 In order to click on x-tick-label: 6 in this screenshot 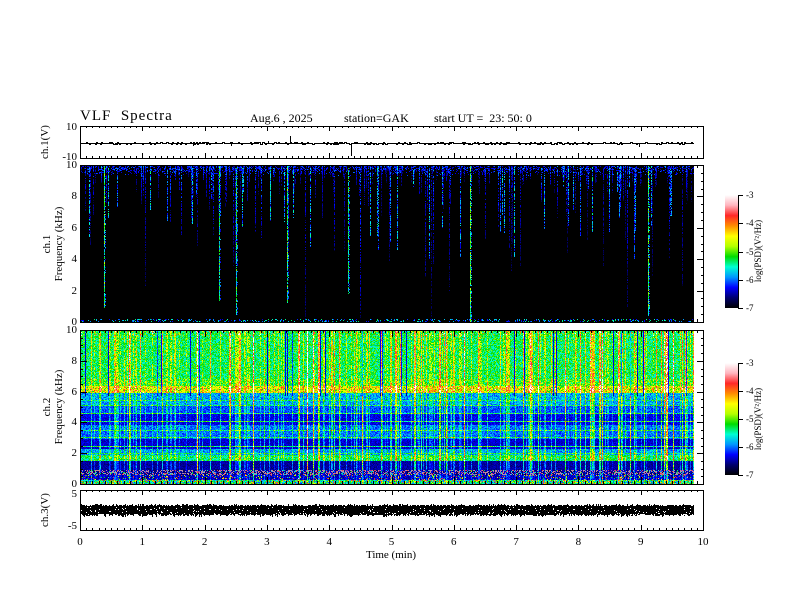, I will do `click(454, 542)`.